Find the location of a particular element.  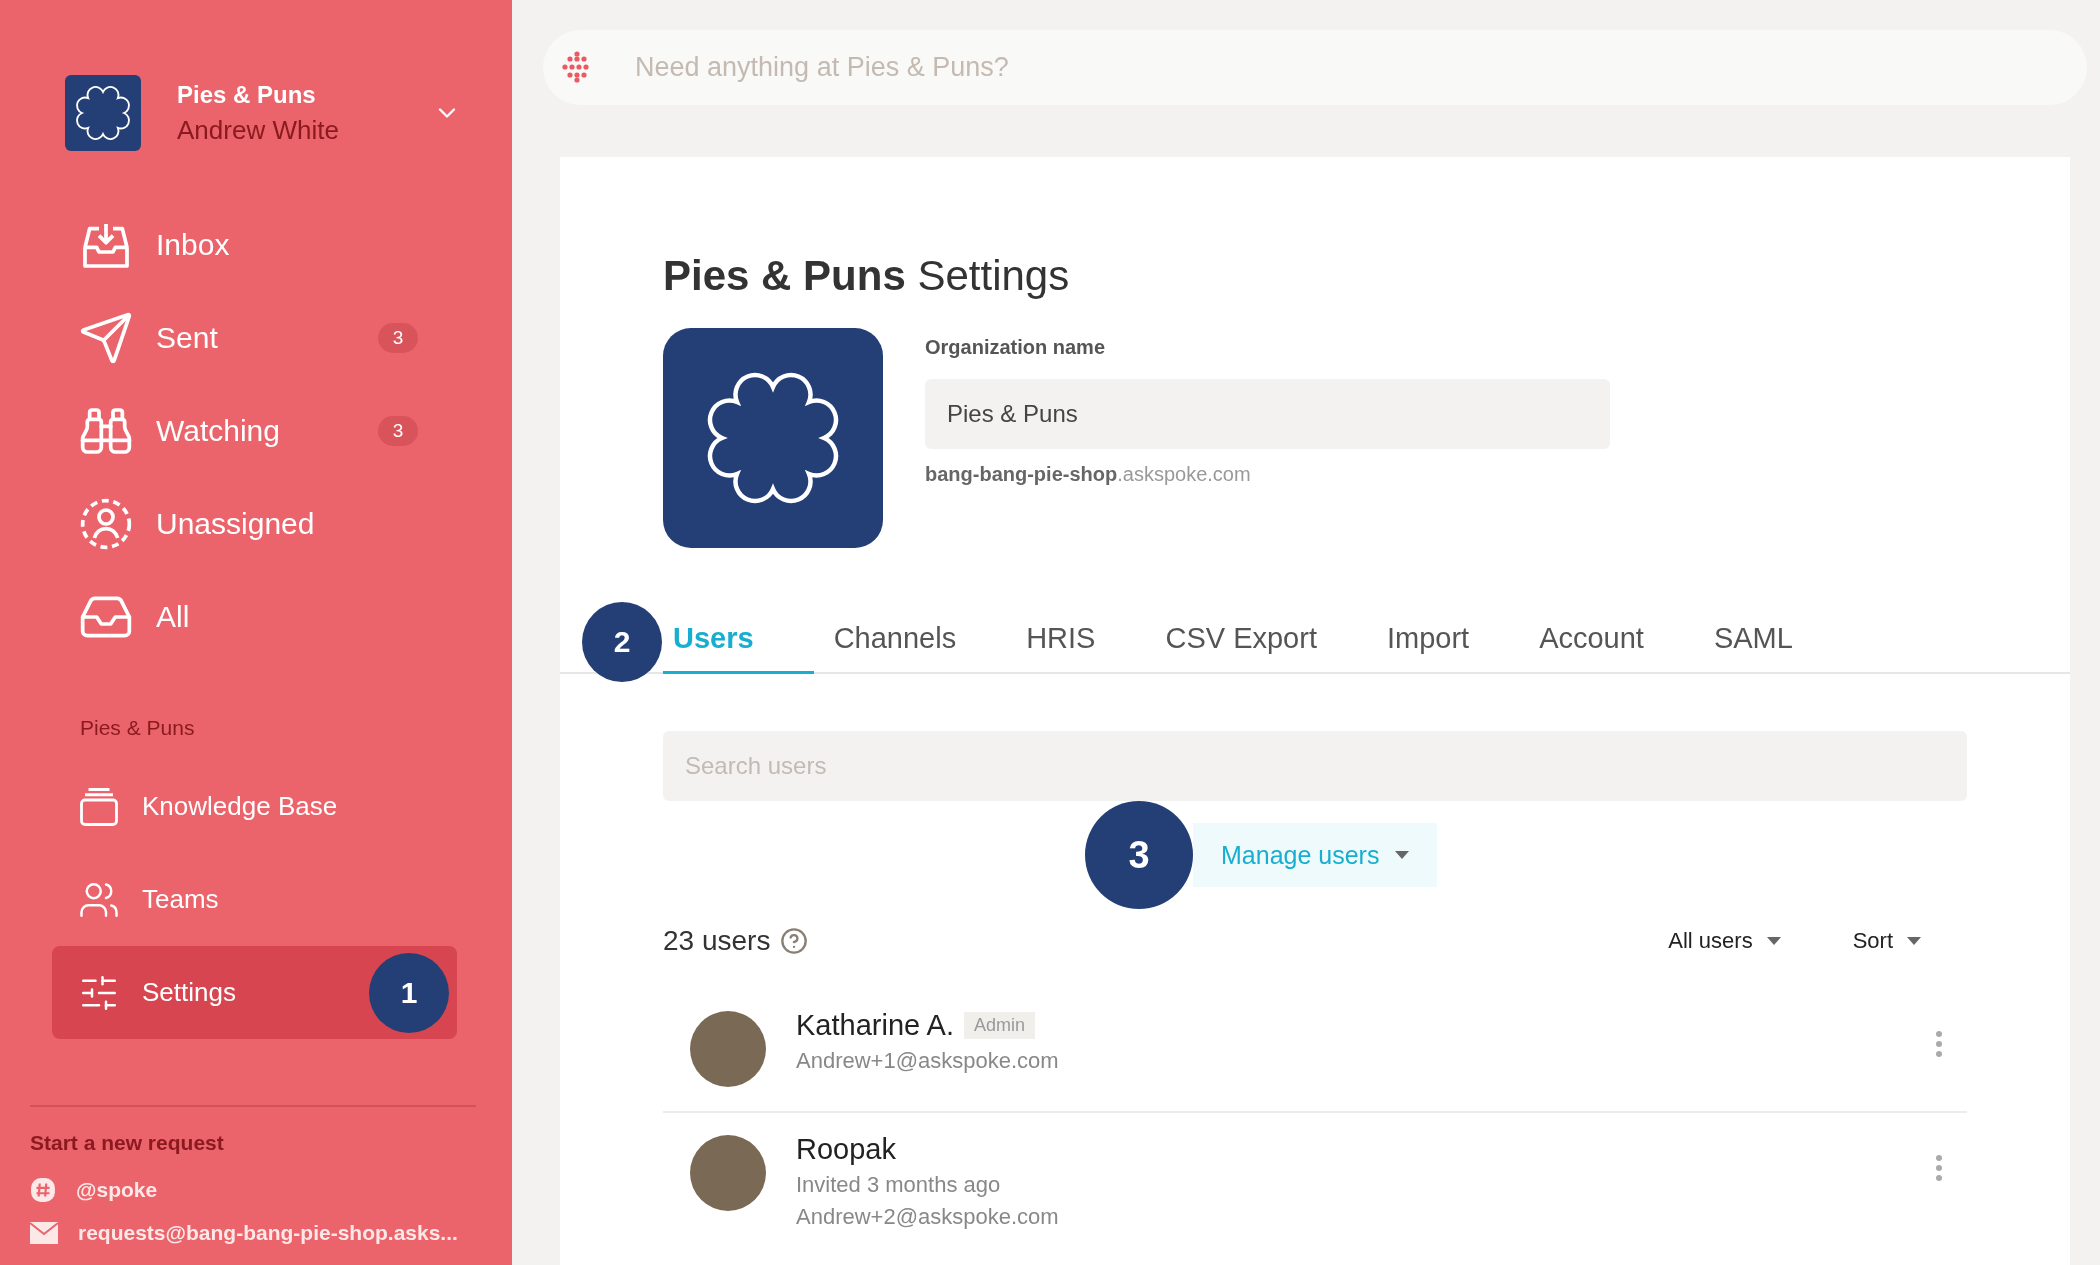

step-marker: 2 is located at coordinates (622, 642).